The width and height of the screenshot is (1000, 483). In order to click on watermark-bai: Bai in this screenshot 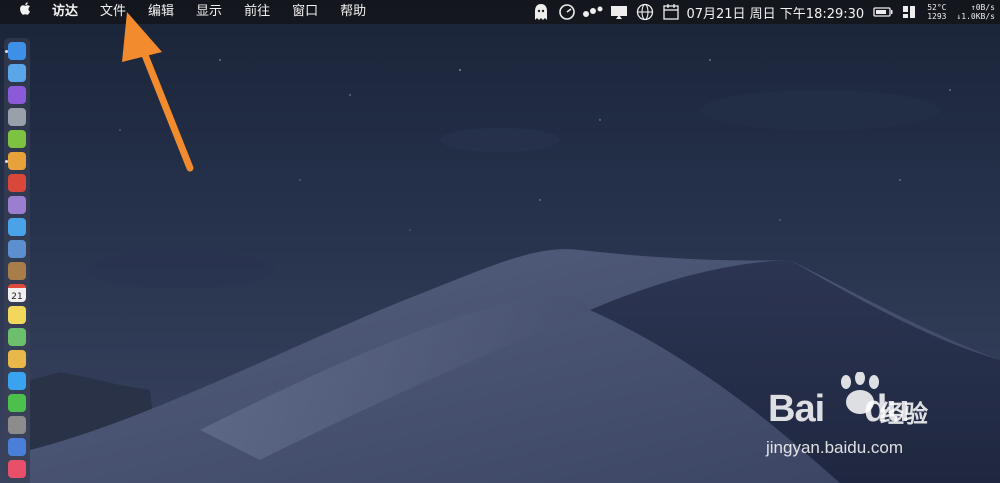, I will do `click(796, 409)`.